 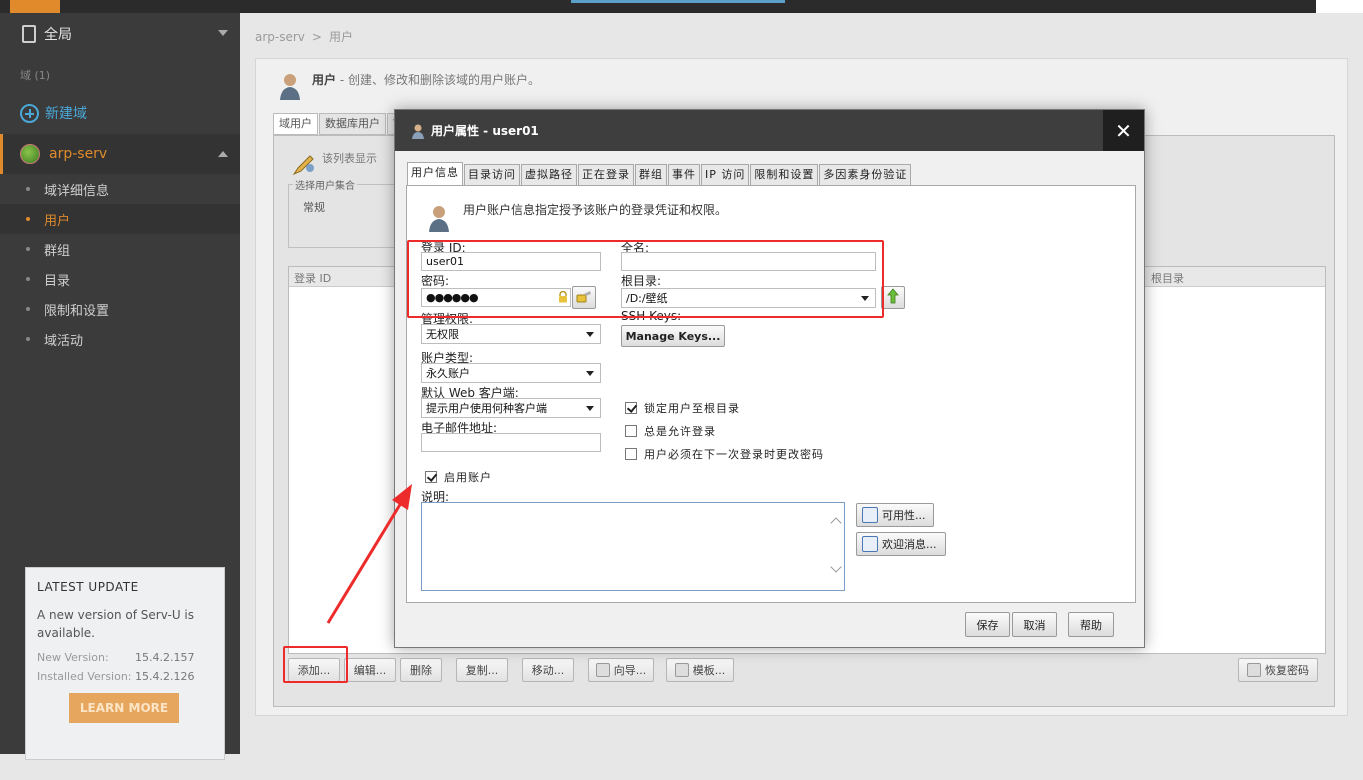 I want to click on admin-privilege-select: 无权限, so click(x=511, y=334).